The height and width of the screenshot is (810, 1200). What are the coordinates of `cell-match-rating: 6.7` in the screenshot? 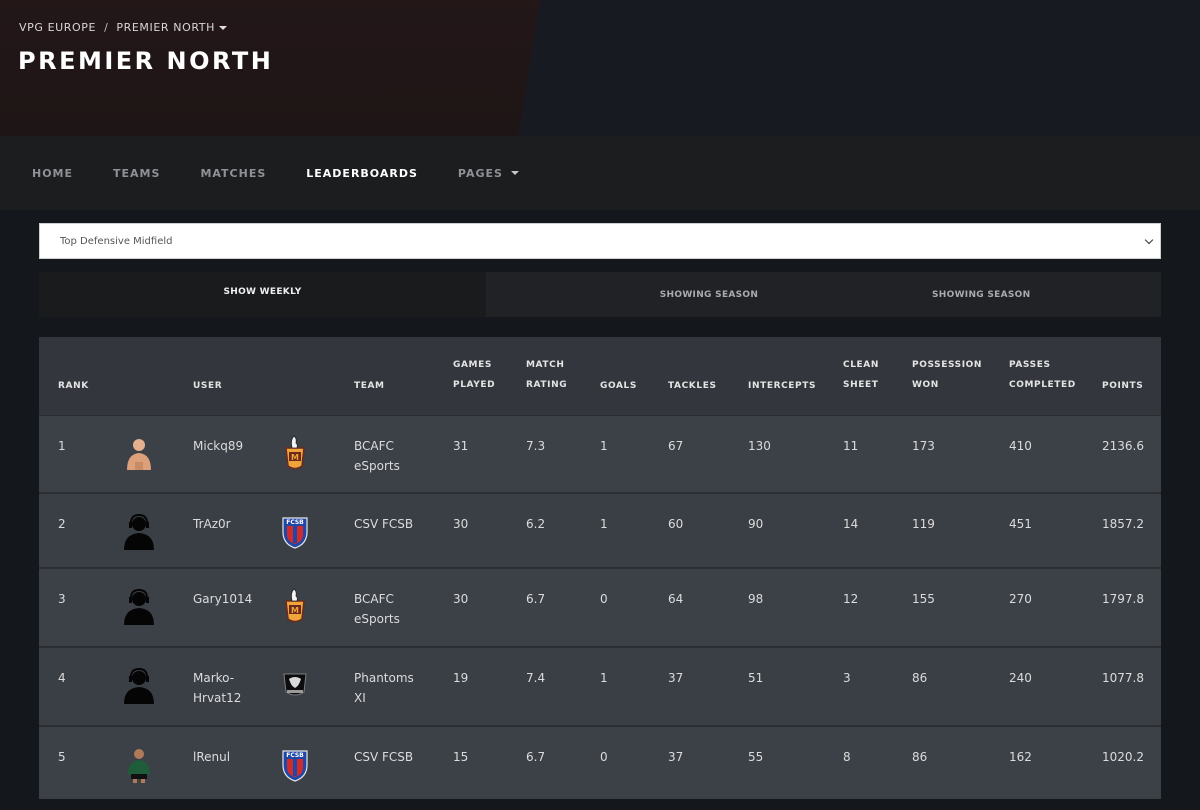 It's located at (536, 757).